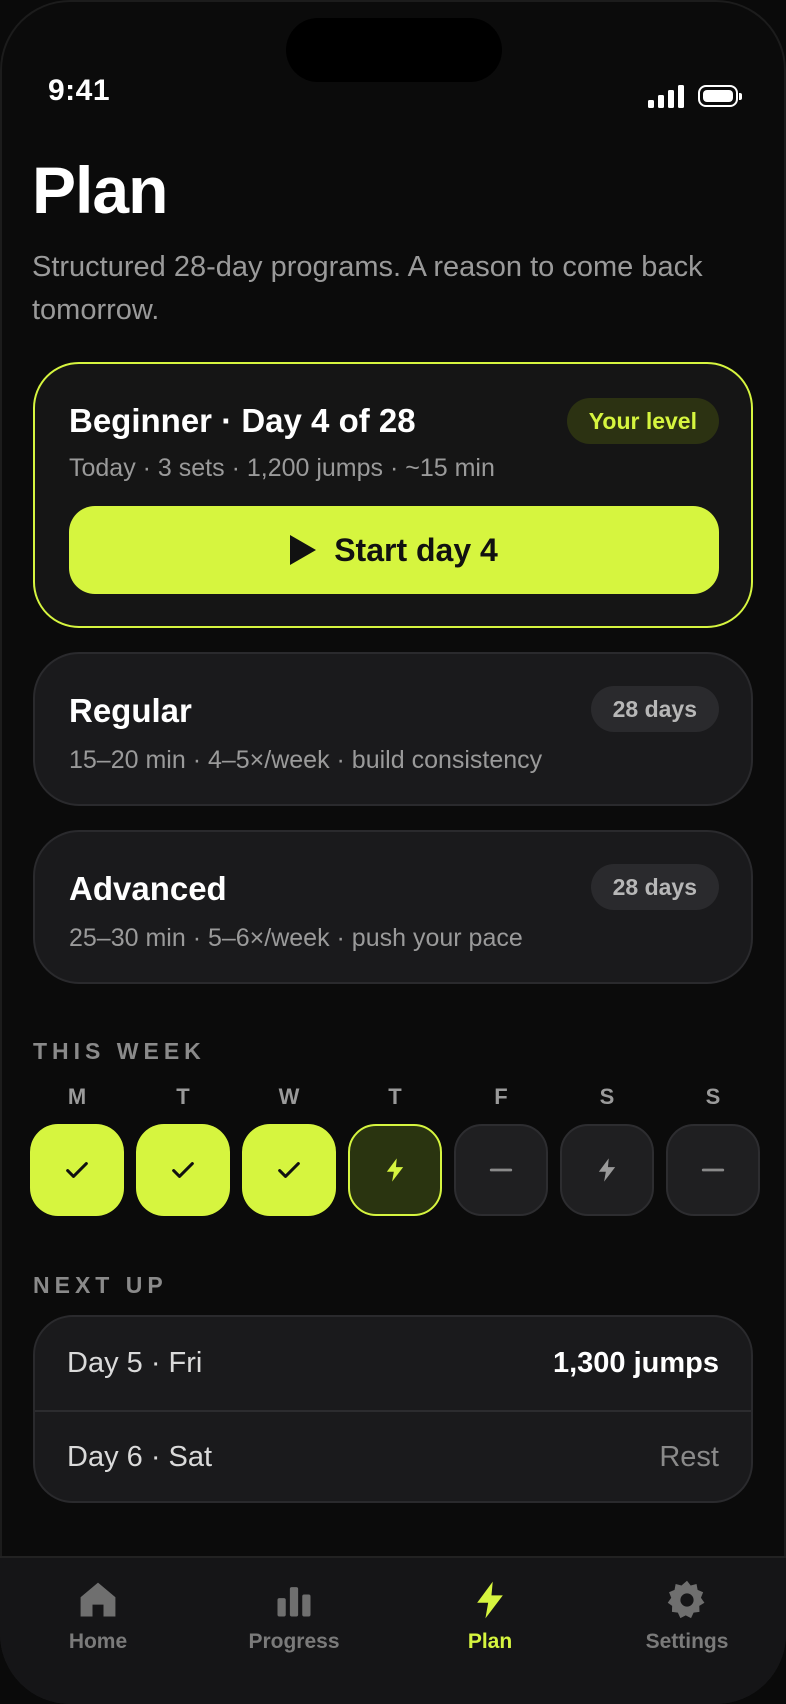 Image resolution: width=786 pixels, height=1704 pixels. Describe the element at coordinates (635, 1363) in the screenshot. I see `list-item-value: 1,300 jumps` at that location.